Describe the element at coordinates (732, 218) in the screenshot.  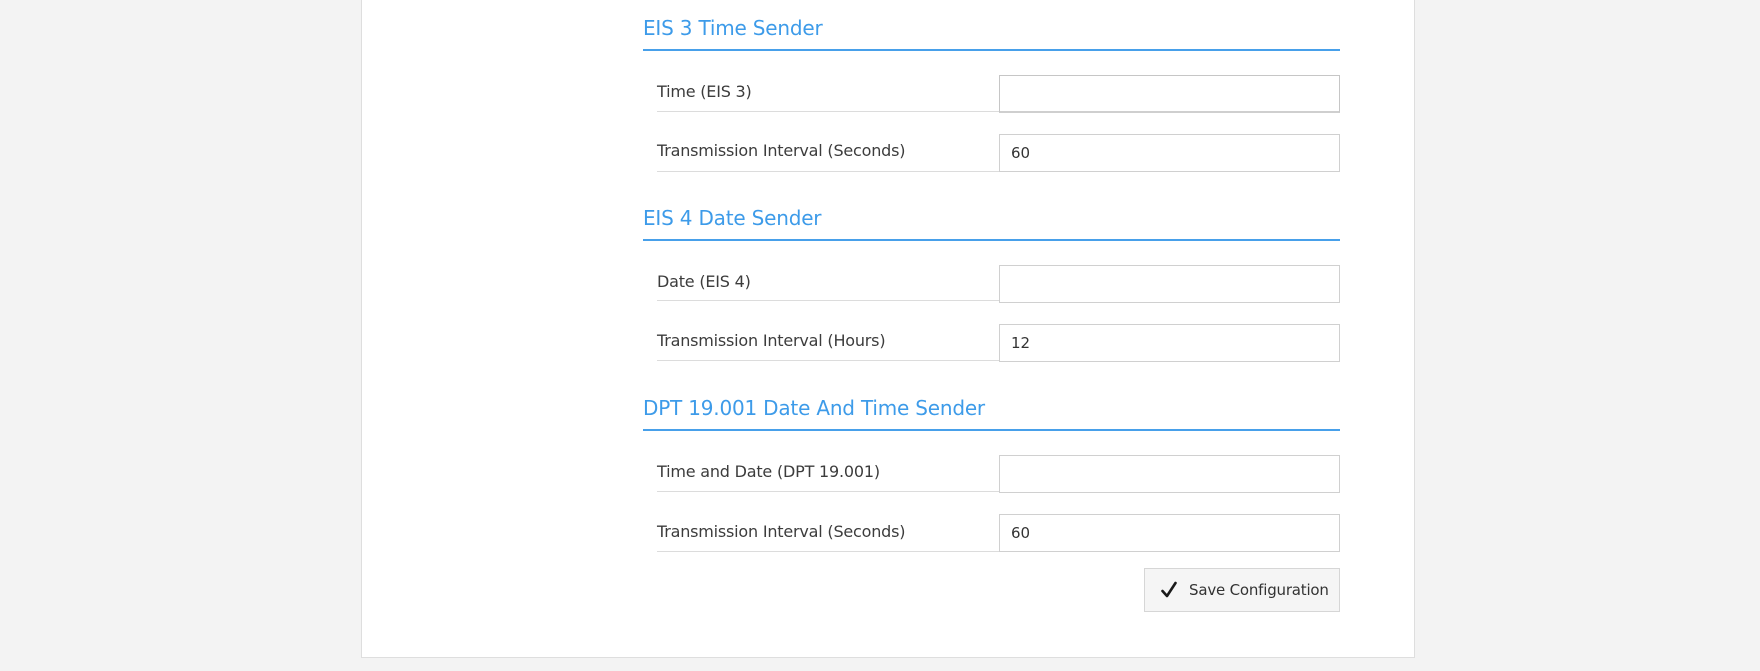
I see `section-title-eis4-date-sender: EIS 4 Date Sender` at that location.